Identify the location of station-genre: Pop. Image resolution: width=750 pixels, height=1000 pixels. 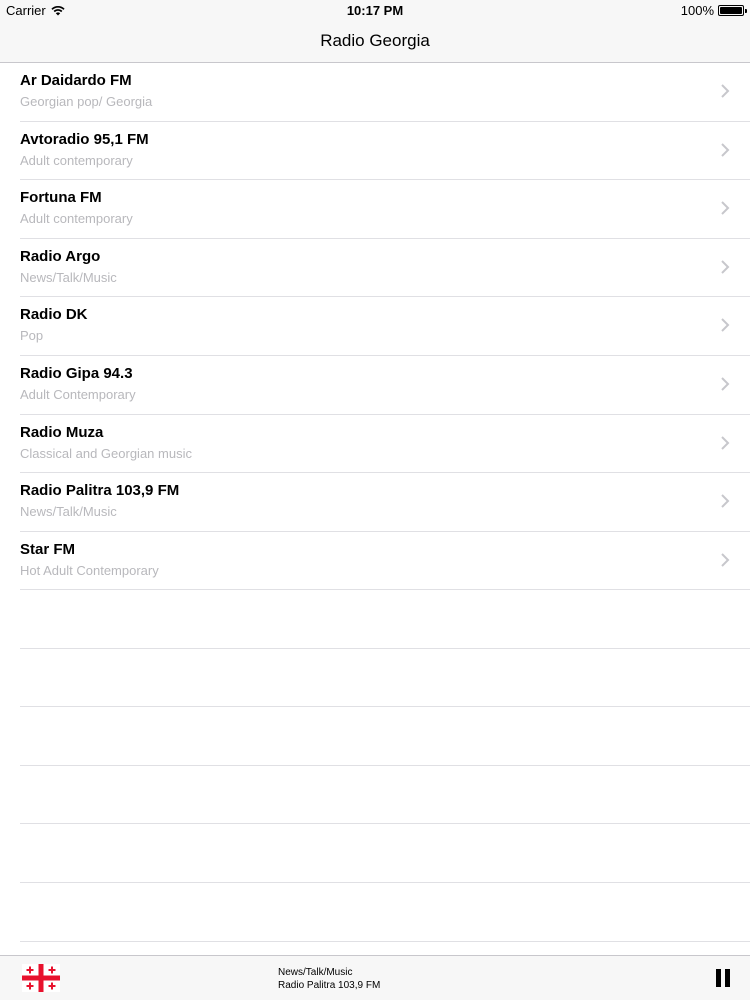
(32, 336).